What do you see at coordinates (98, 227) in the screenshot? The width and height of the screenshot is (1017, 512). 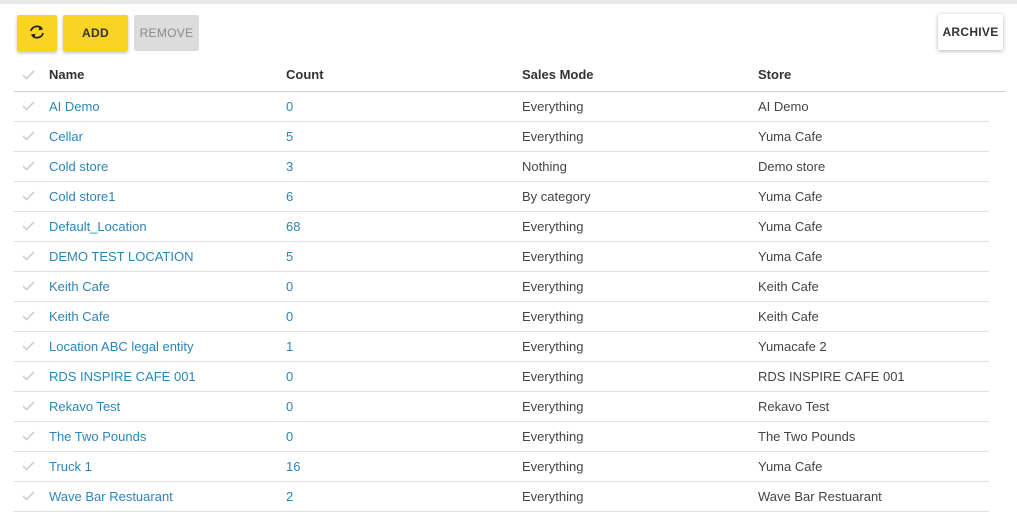 I see `location-name-link: Default_Location` at bounding box center [98, 227].